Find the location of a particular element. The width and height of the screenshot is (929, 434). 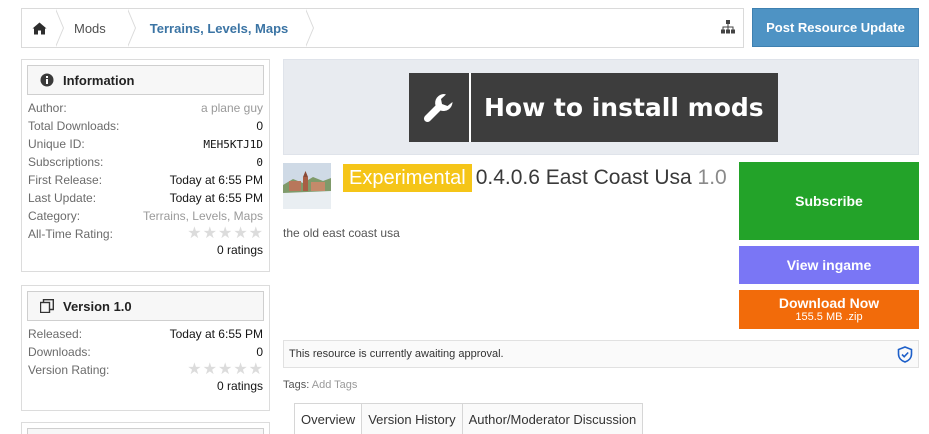

tags-label: Tags: is located at coordinates (296, 385).